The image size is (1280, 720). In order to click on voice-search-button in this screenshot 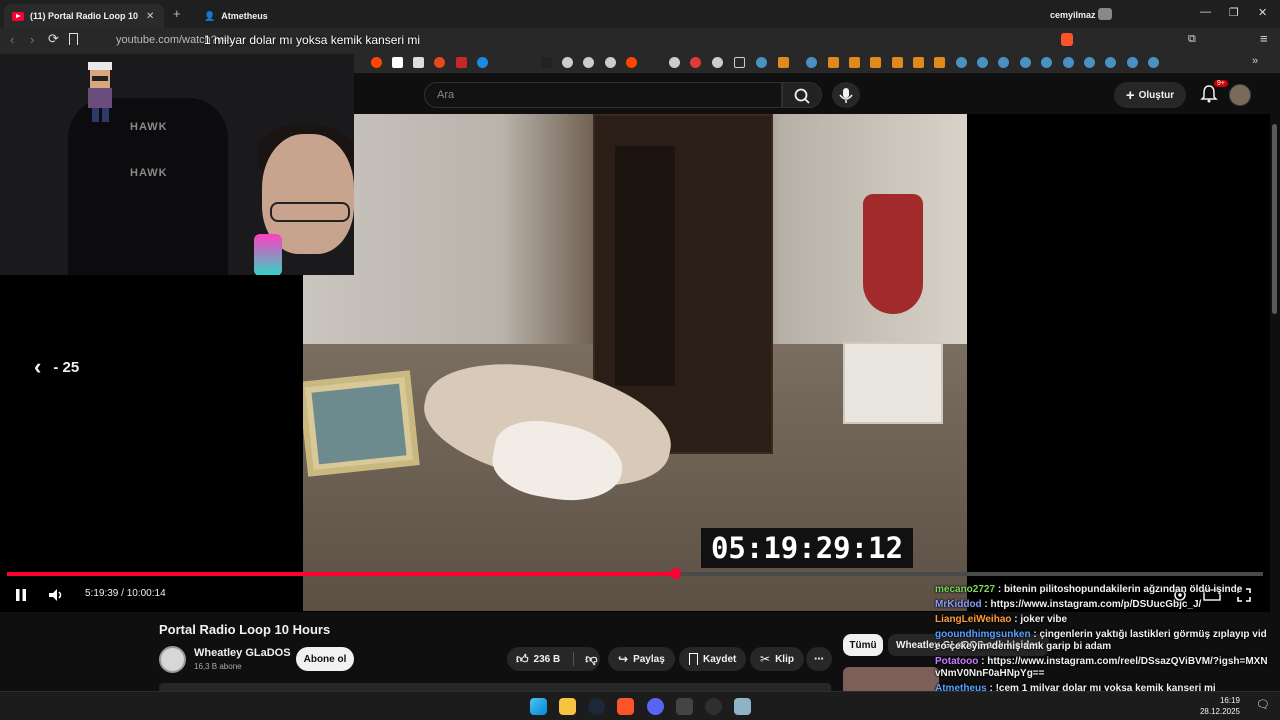, I will do `click(846, 95)`.